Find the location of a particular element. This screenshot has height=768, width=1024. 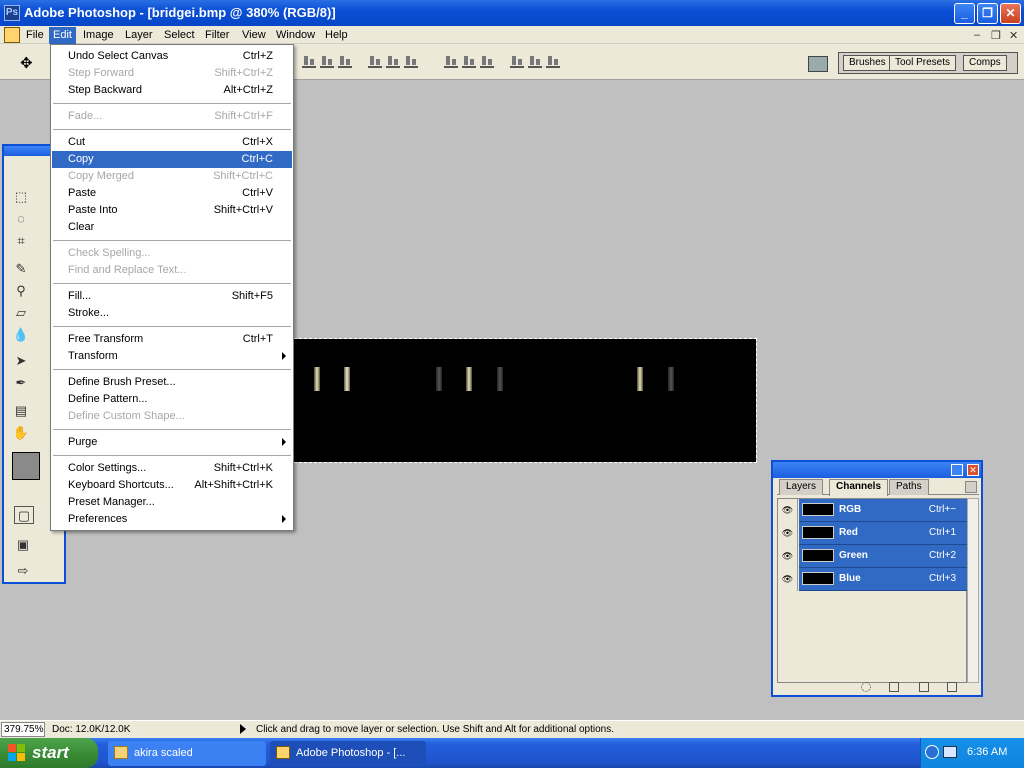

menu-item-clear: Clear is located at coordinates (172, 227).